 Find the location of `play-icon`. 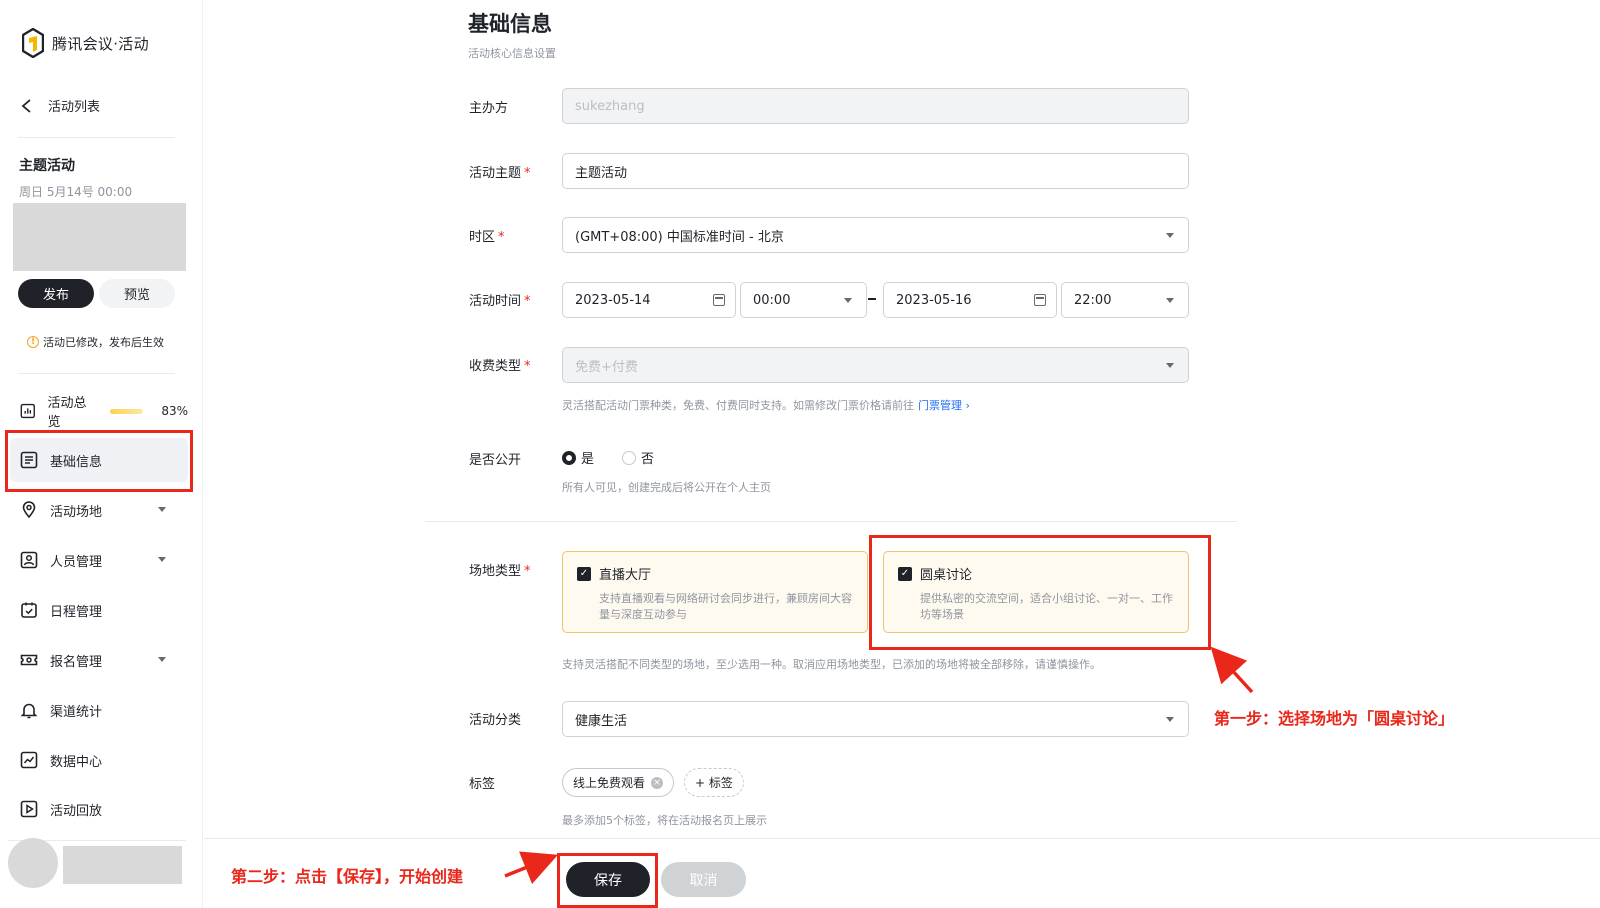

play-icon is located at coordinates (29, 809).